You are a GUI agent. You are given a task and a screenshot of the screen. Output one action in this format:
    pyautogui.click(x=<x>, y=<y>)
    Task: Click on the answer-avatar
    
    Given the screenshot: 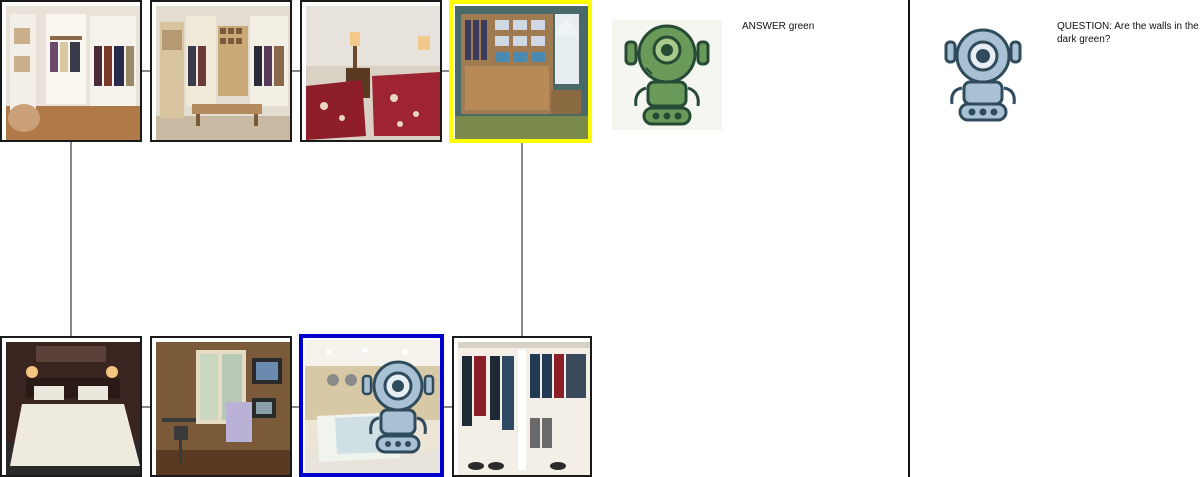 What is the action you would take?
    pyautogui.click(x=667, y=75)
    